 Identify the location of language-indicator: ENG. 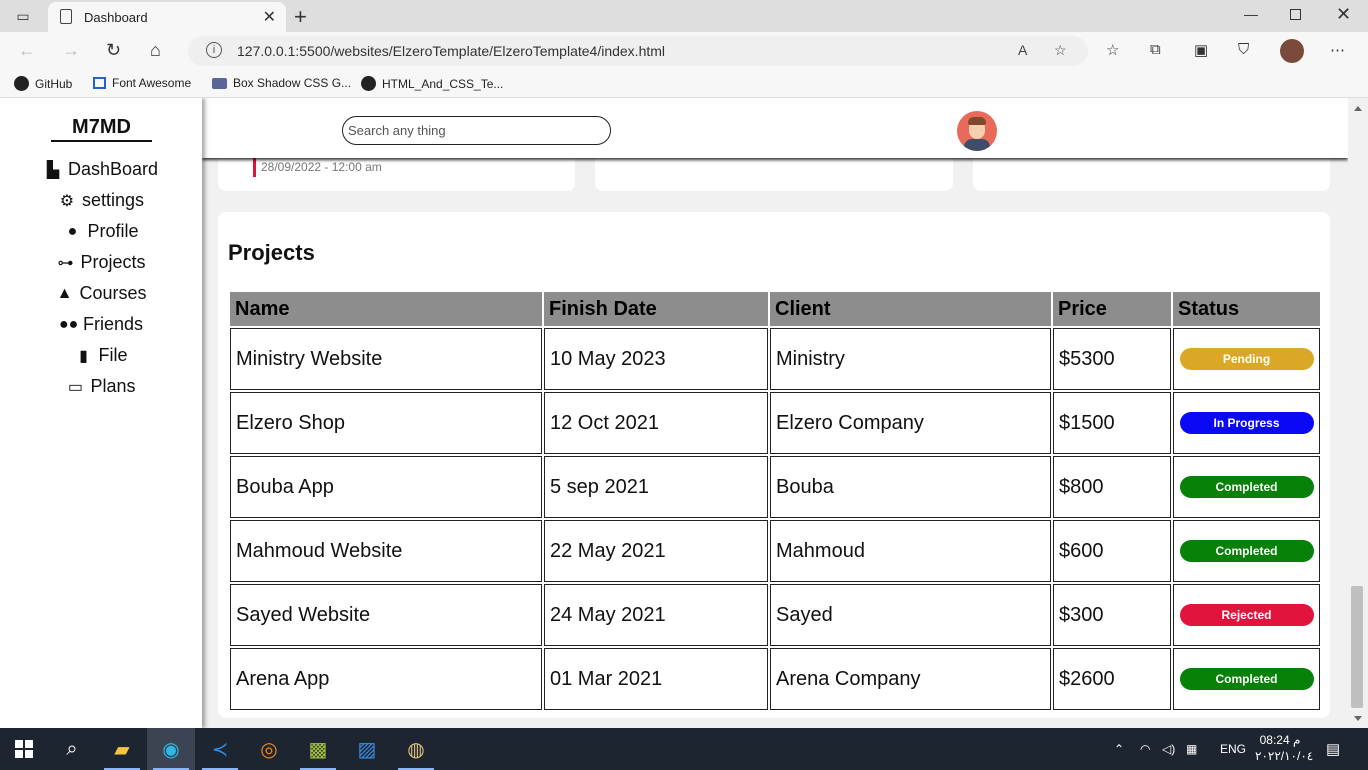
(1233, 749).